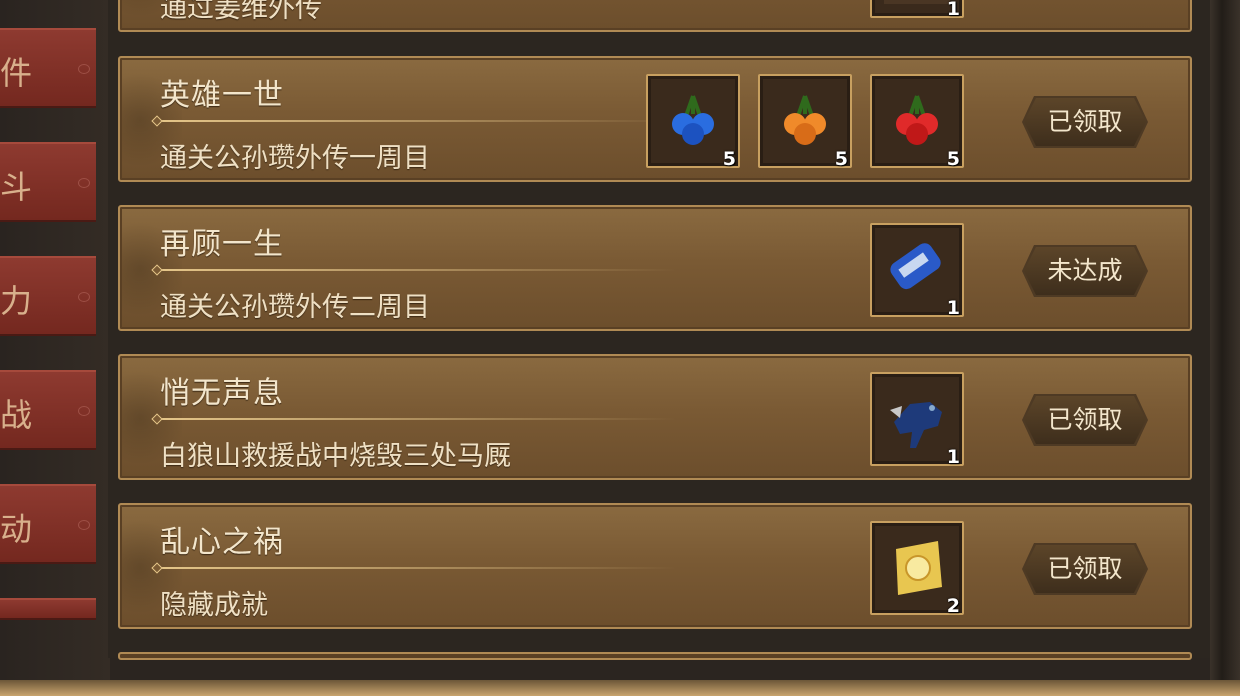 The width and height of the screenshot is (1240, 696). What do you see at coordinates (16, 73) in the screenshot?
I see `tab-label: 件` at bounding box center [16, 73].